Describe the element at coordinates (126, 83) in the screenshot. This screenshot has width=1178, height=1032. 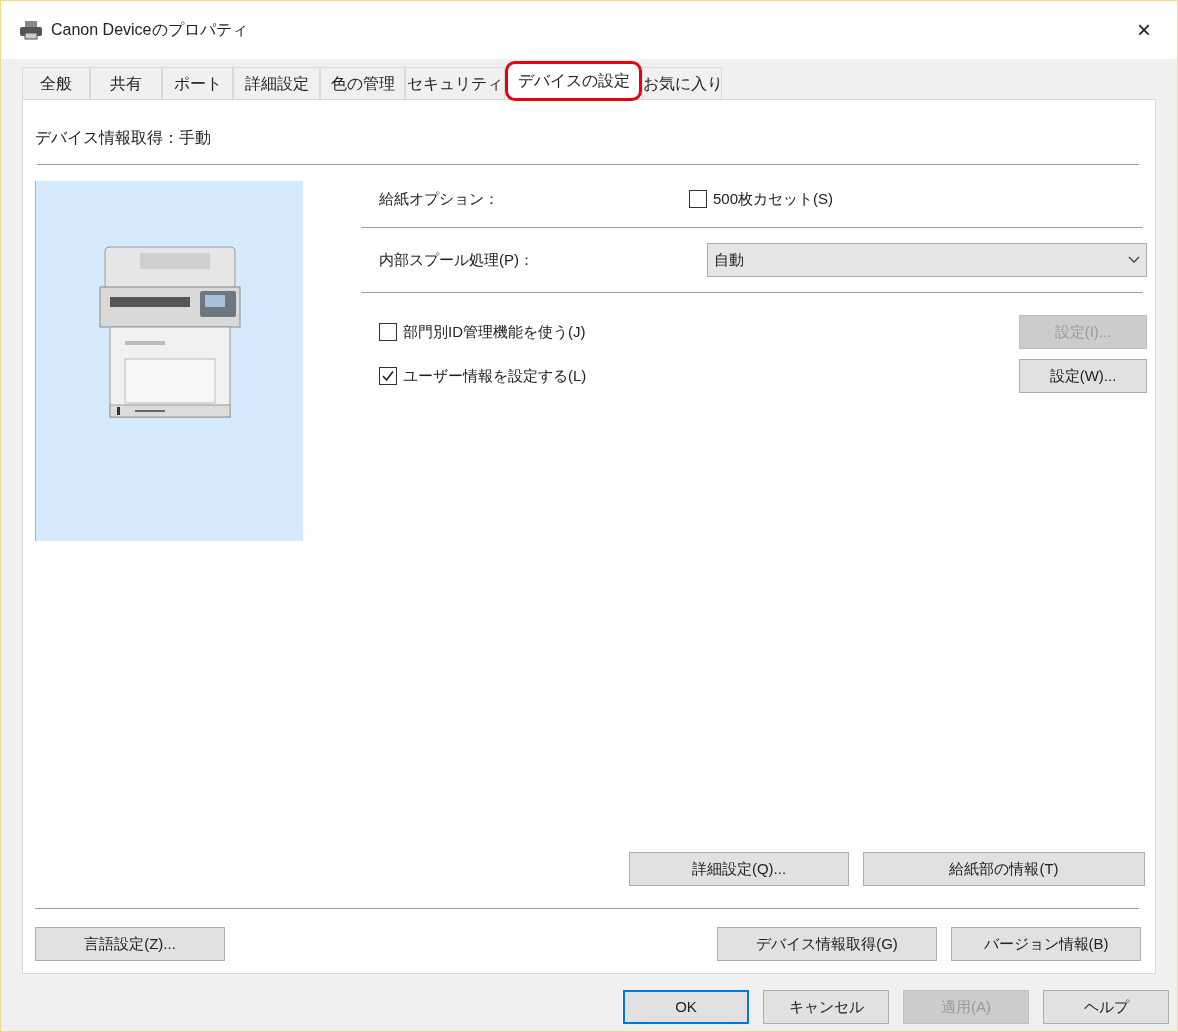
I see `tab: 共有` at that location.